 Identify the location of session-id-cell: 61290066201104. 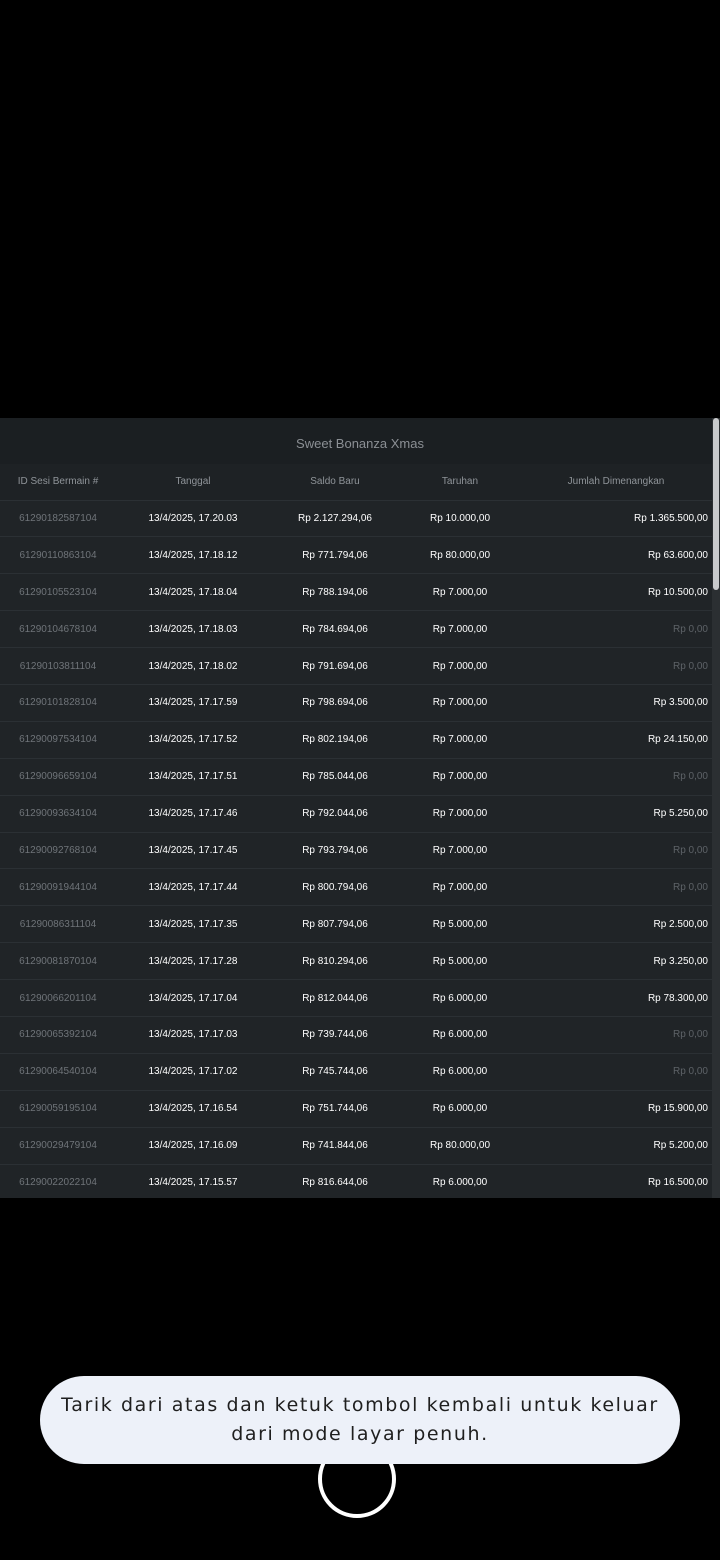
(58, 998).